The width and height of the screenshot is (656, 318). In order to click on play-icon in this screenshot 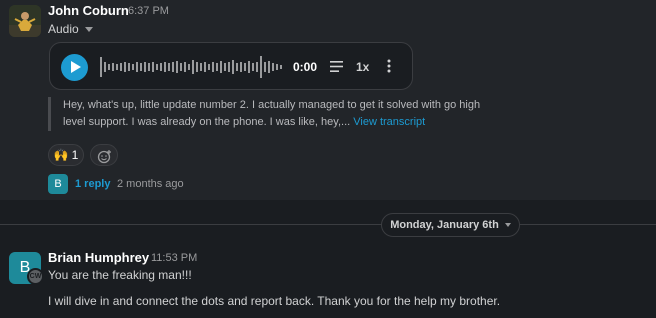, I will do `click(76, 67)`.